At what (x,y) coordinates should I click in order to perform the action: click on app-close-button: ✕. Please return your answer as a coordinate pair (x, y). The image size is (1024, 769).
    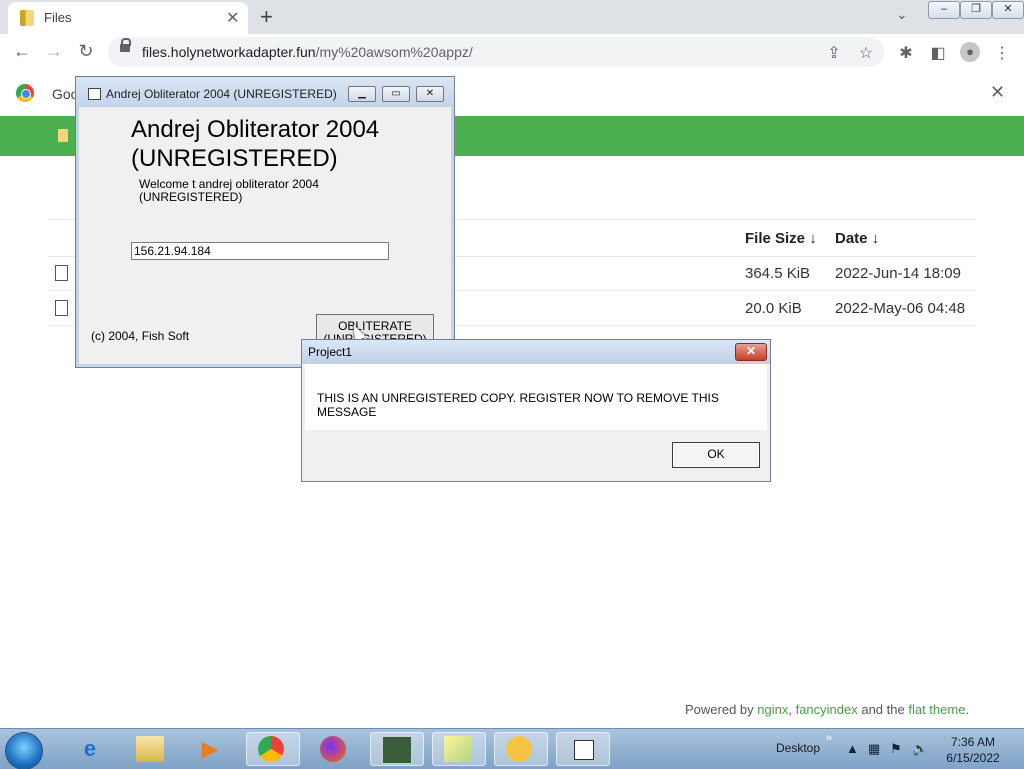
    Looking at the image, I should click on (430, 94).